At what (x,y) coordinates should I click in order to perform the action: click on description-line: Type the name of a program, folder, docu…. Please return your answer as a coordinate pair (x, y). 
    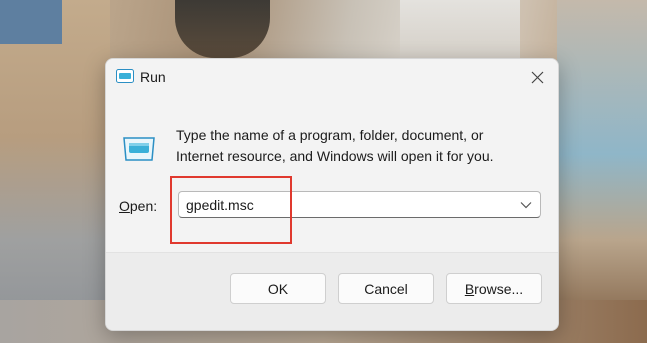
    Looking at the image, I should click on (330, 135).